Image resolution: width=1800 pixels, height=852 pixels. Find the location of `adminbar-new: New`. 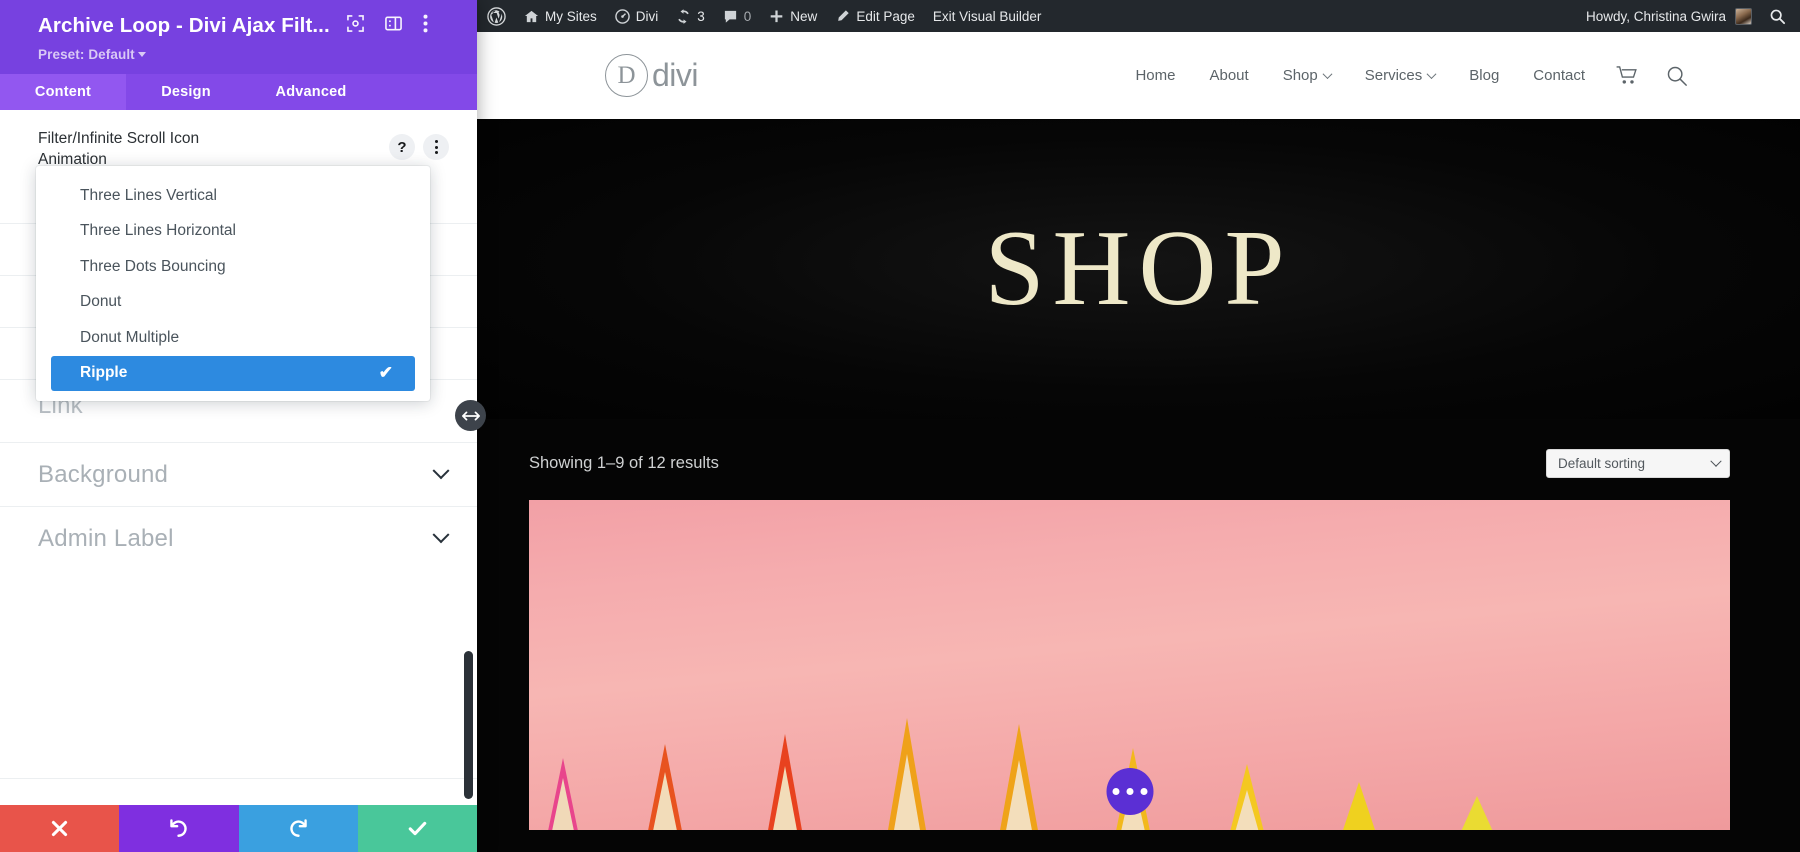

adminbar-new: New is located at coordinates (793, 16).